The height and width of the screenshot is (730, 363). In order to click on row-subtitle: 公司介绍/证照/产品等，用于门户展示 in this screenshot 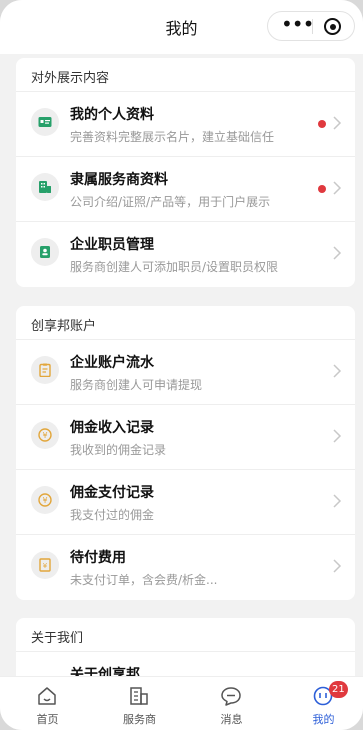, I will do `click(170, 202)`.